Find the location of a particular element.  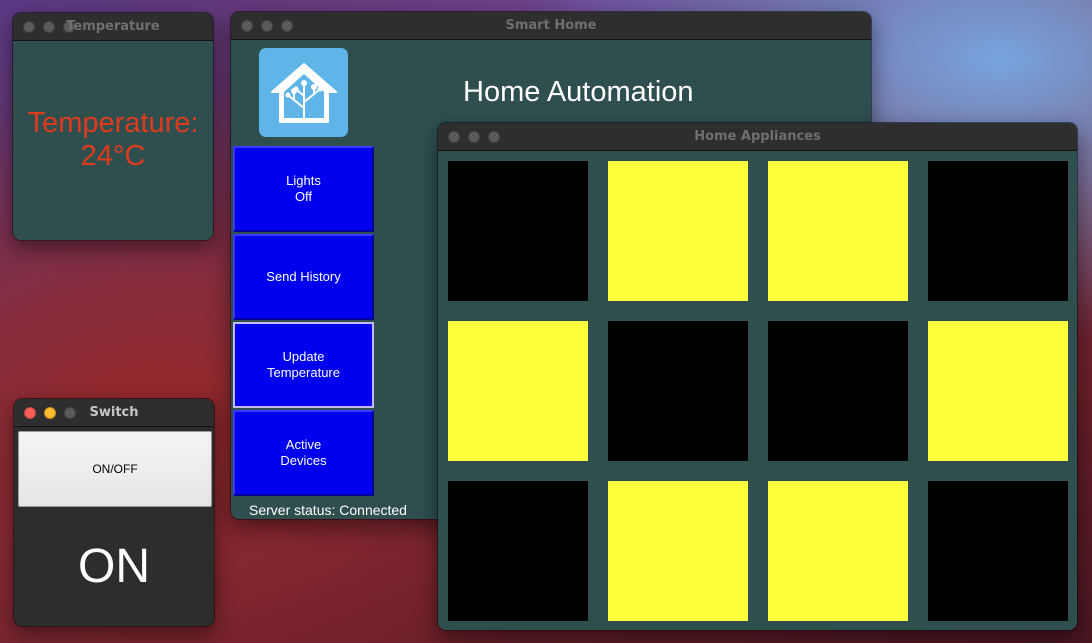

window-title: Temperature is located at coordinates (113, 26).